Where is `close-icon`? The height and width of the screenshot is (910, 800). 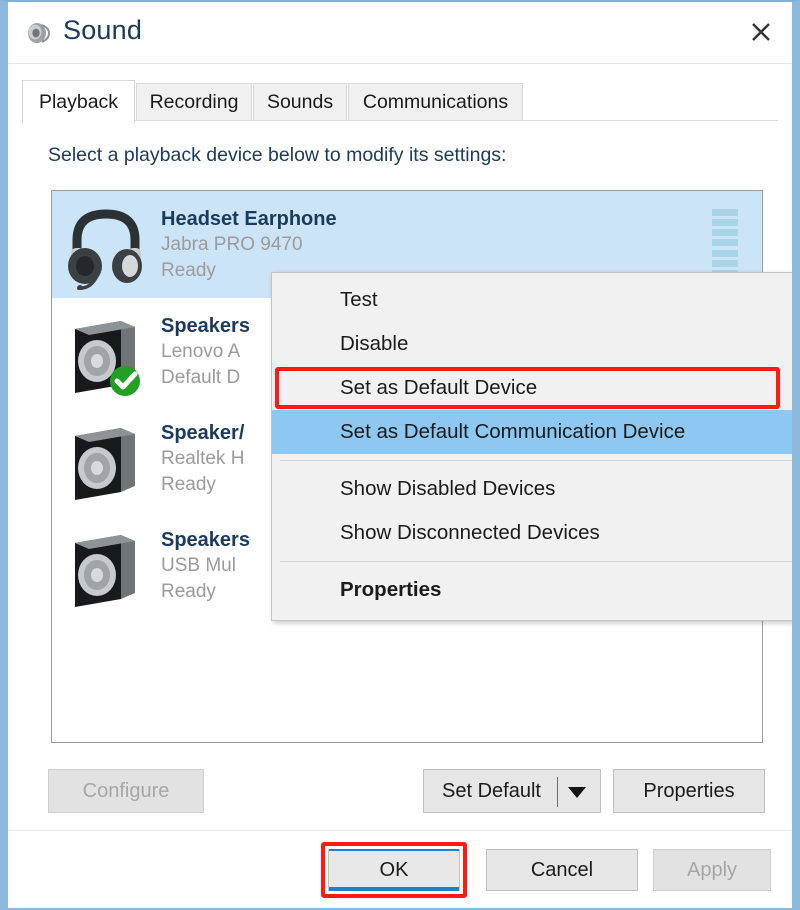
close-icon is located at coordinates (761, 32).